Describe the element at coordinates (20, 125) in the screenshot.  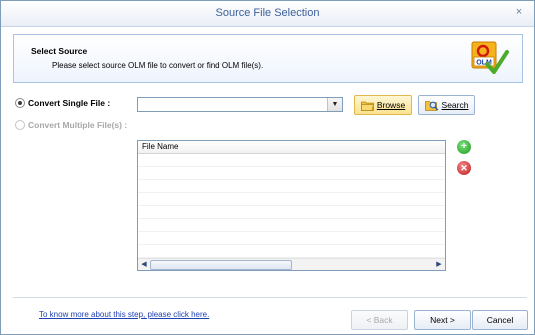
I see `multiple-files-radio` at that location.